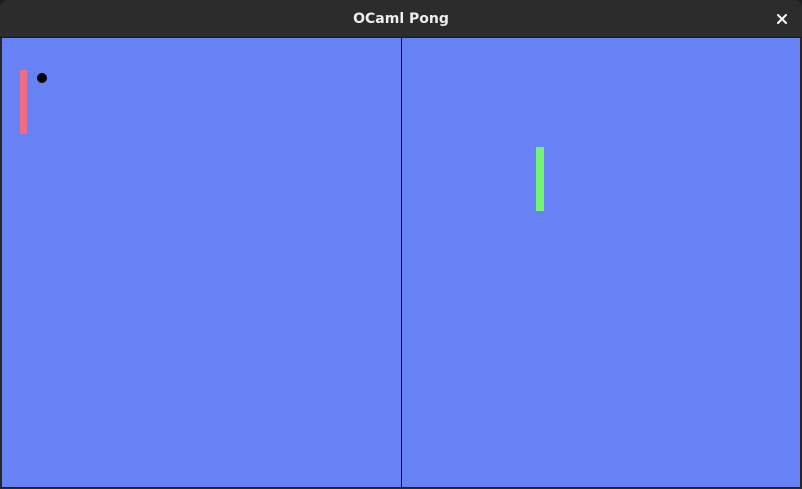 The width and height of the screenshot is (802, 489). Describe the element at coordinates (23, 102) in the screenshot. I see `left-paddle` at that location.